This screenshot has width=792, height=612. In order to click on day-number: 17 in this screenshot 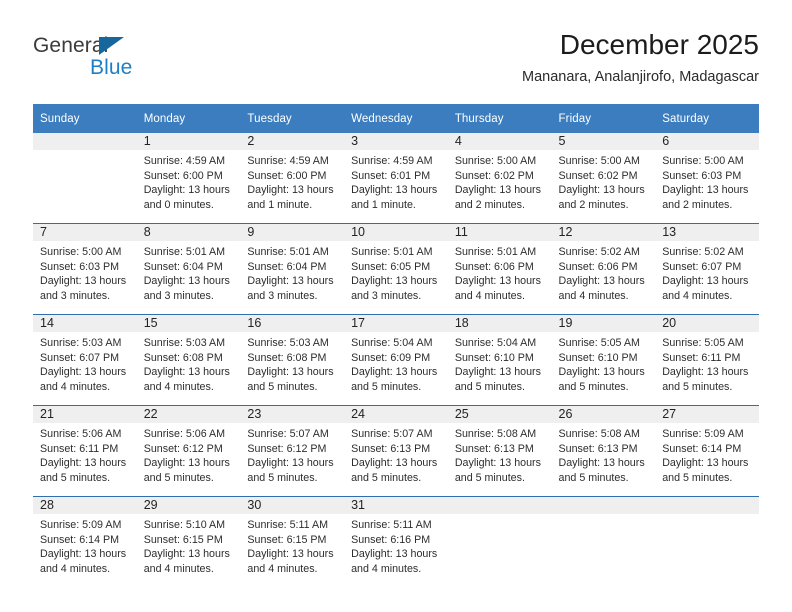, I will do `click(396, 323)`.